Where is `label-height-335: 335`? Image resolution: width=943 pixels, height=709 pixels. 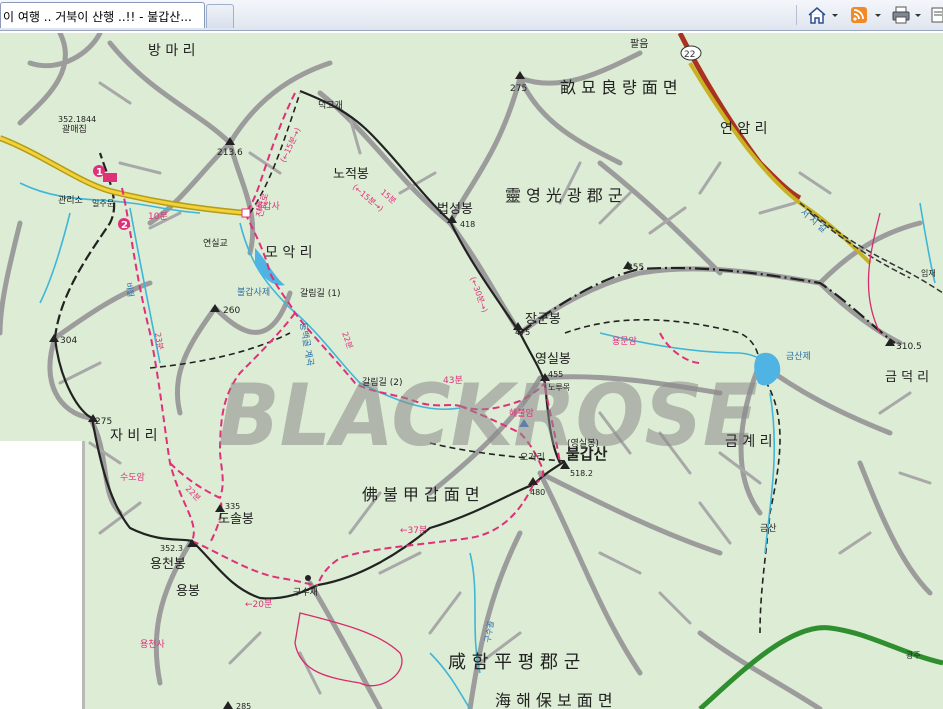 label-height-335: 335 is located at coordinates (232, 506).